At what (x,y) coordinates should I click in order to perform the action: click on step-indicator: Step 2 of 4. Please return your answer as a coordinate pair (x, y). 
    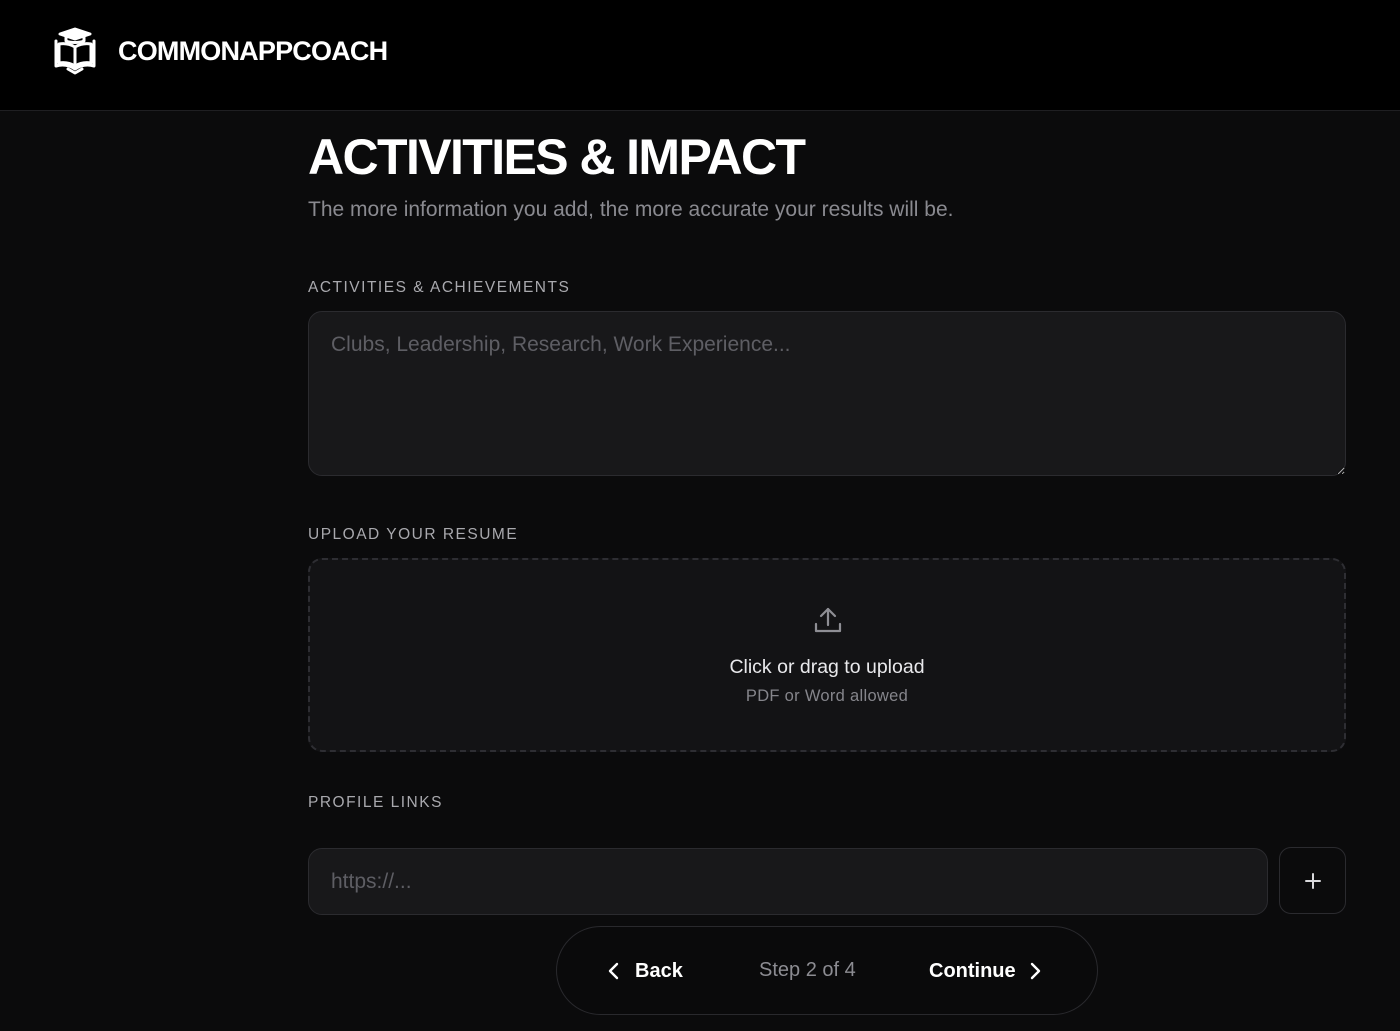
    Looking at the image, I should click on (807, 970).